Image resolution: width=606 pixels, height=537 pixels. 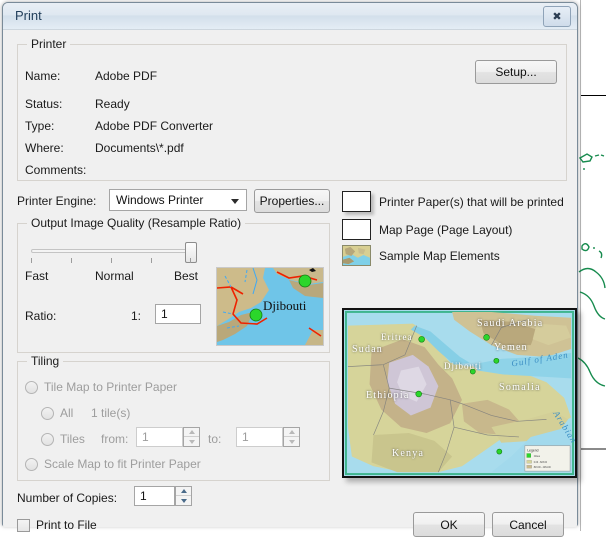 What do you see at coordinates (37, 276) in the screenshot?
I see `quality-label-fast: Fast` at bounding box center [37, 276].